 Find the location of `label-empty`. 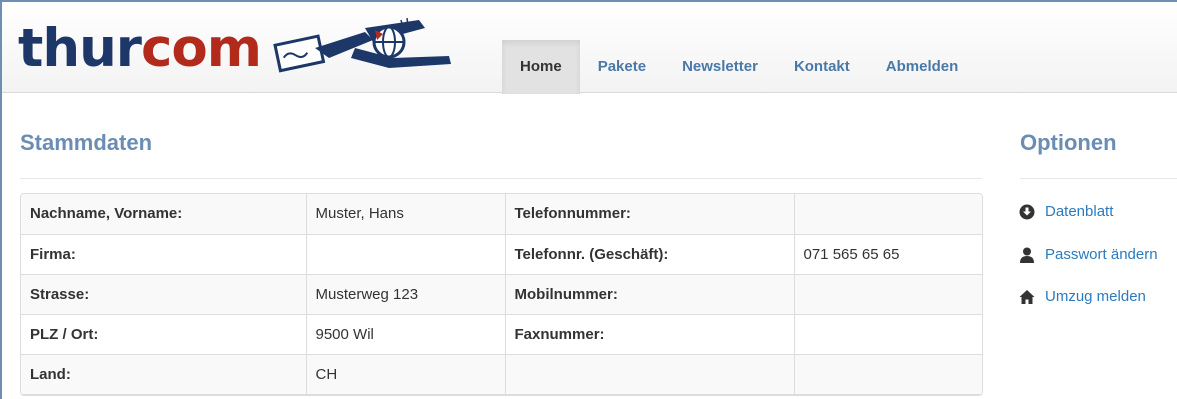

label-empty is located at coordinates (649, 374).